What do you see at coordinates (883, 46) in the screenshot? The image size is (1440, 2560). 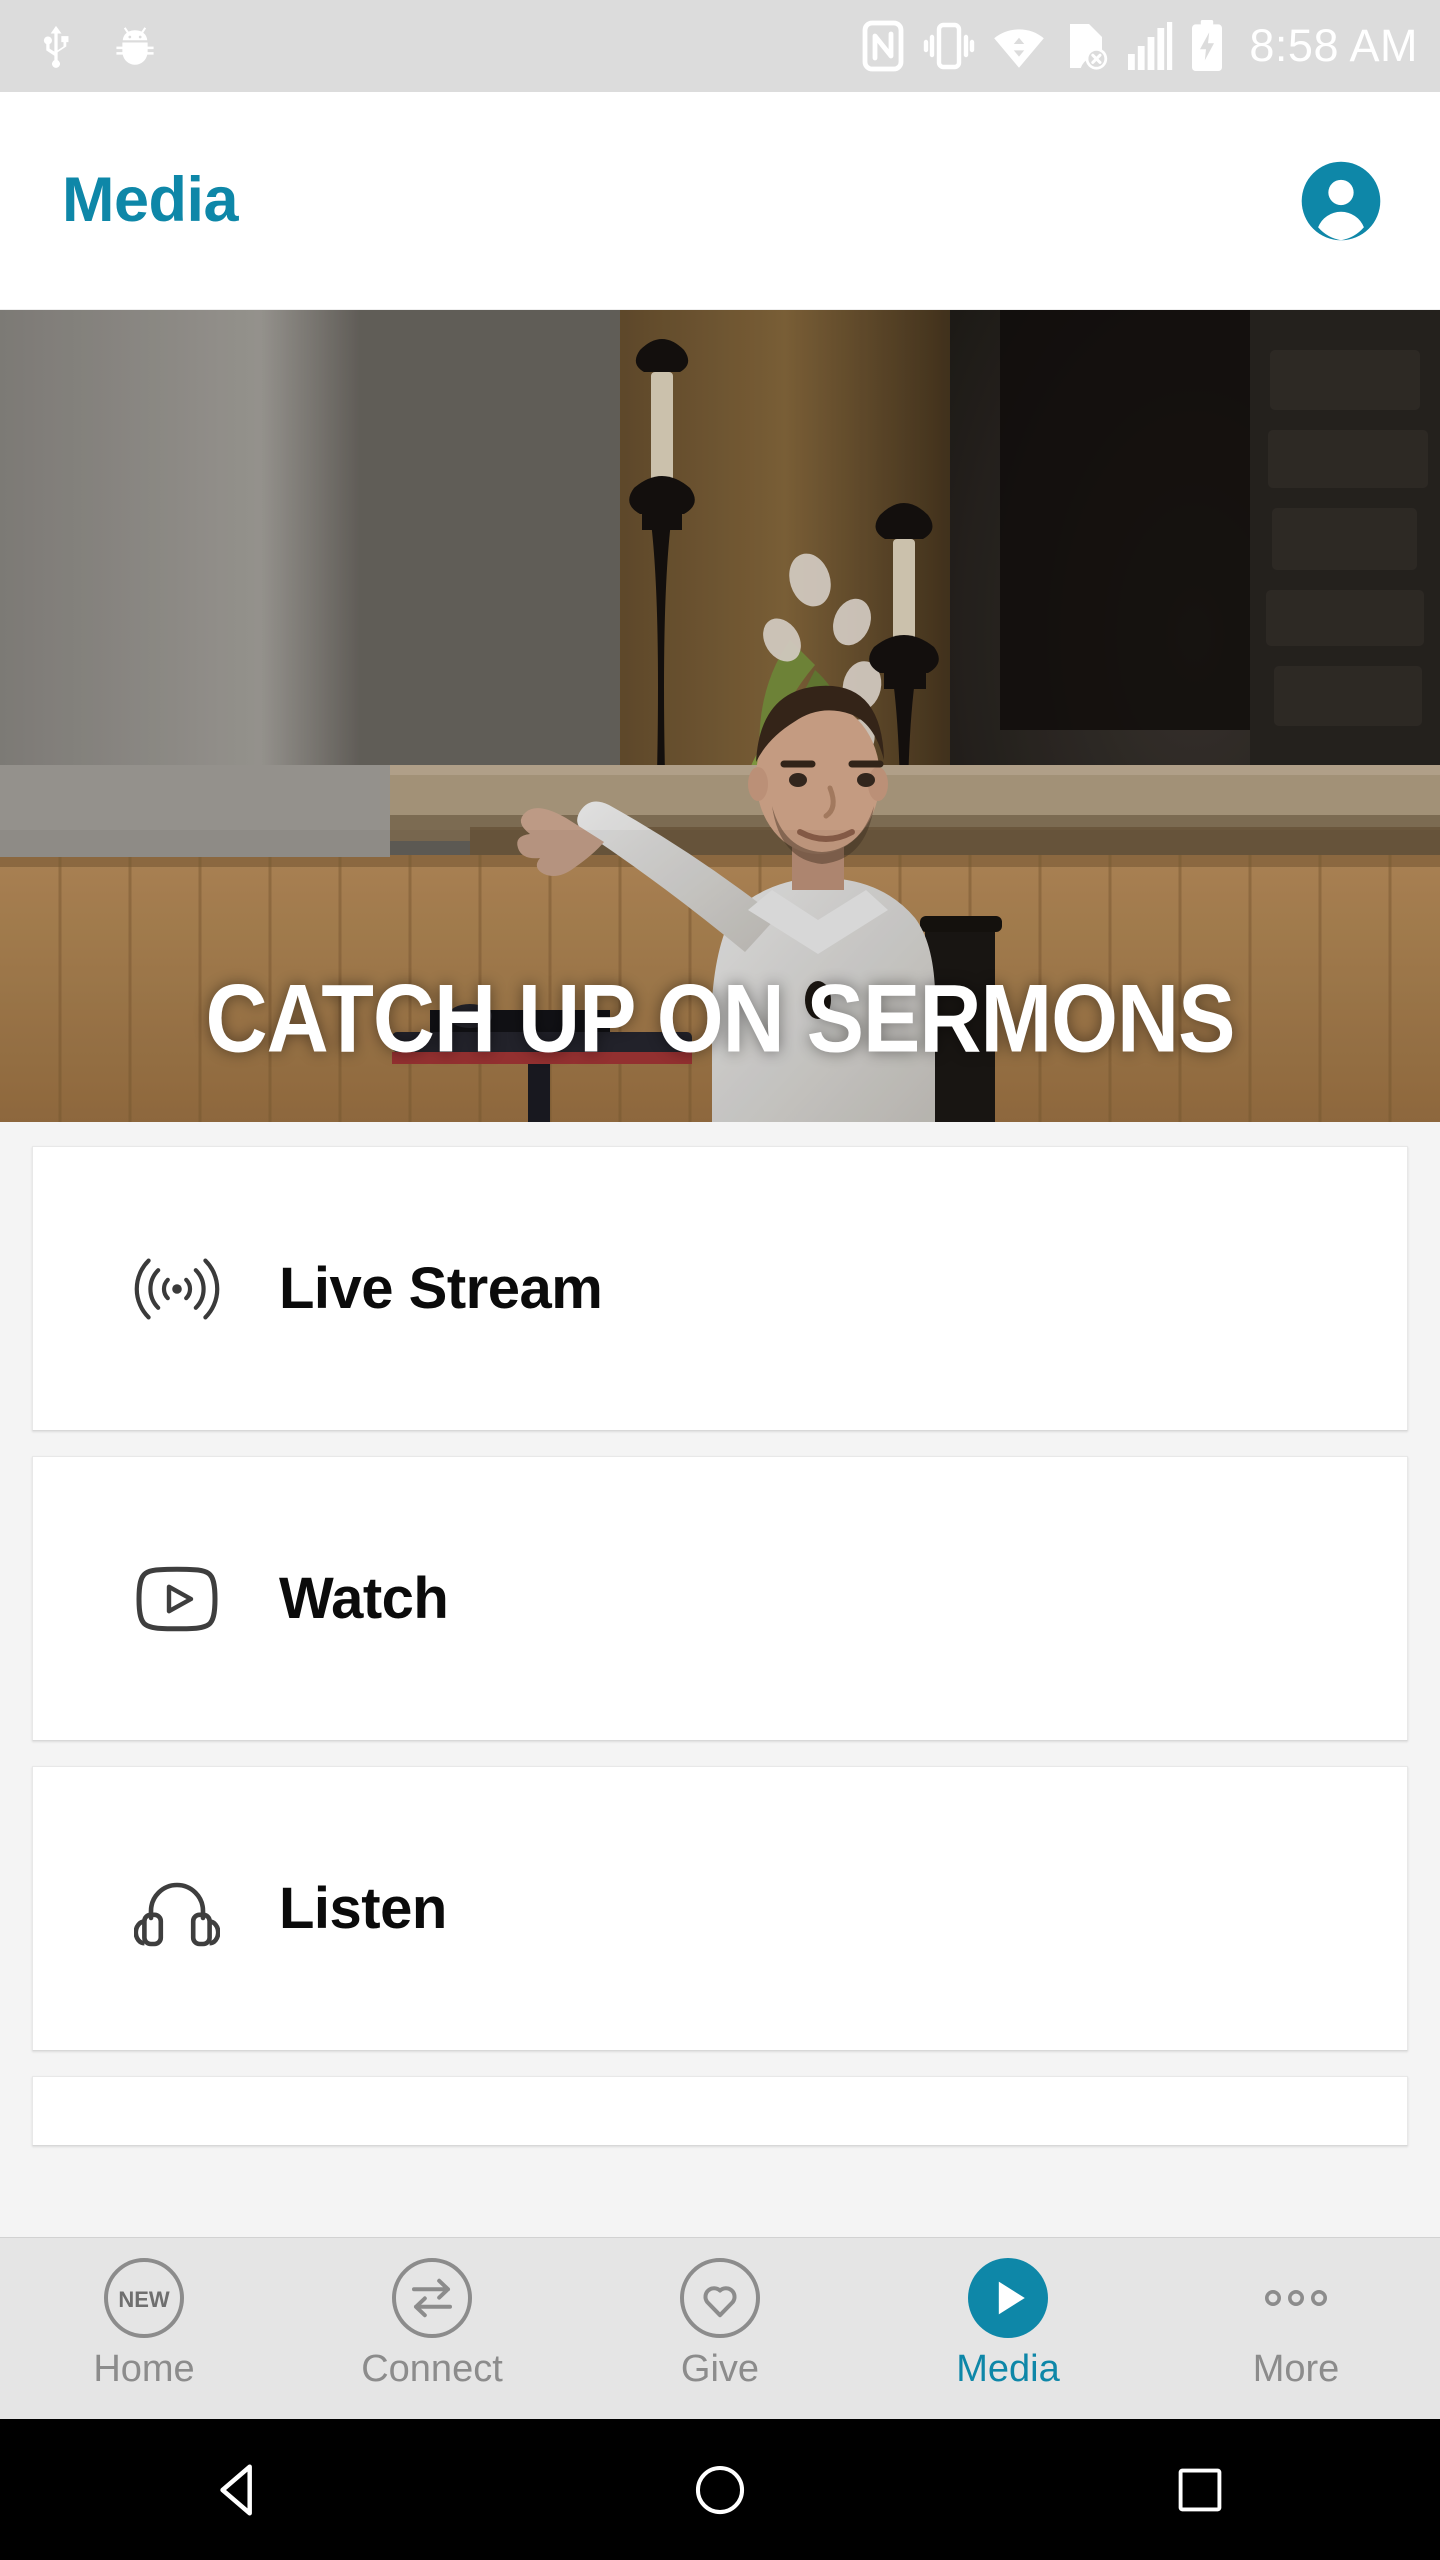 I see `nfc-icon` at bounding box center [883, 46].